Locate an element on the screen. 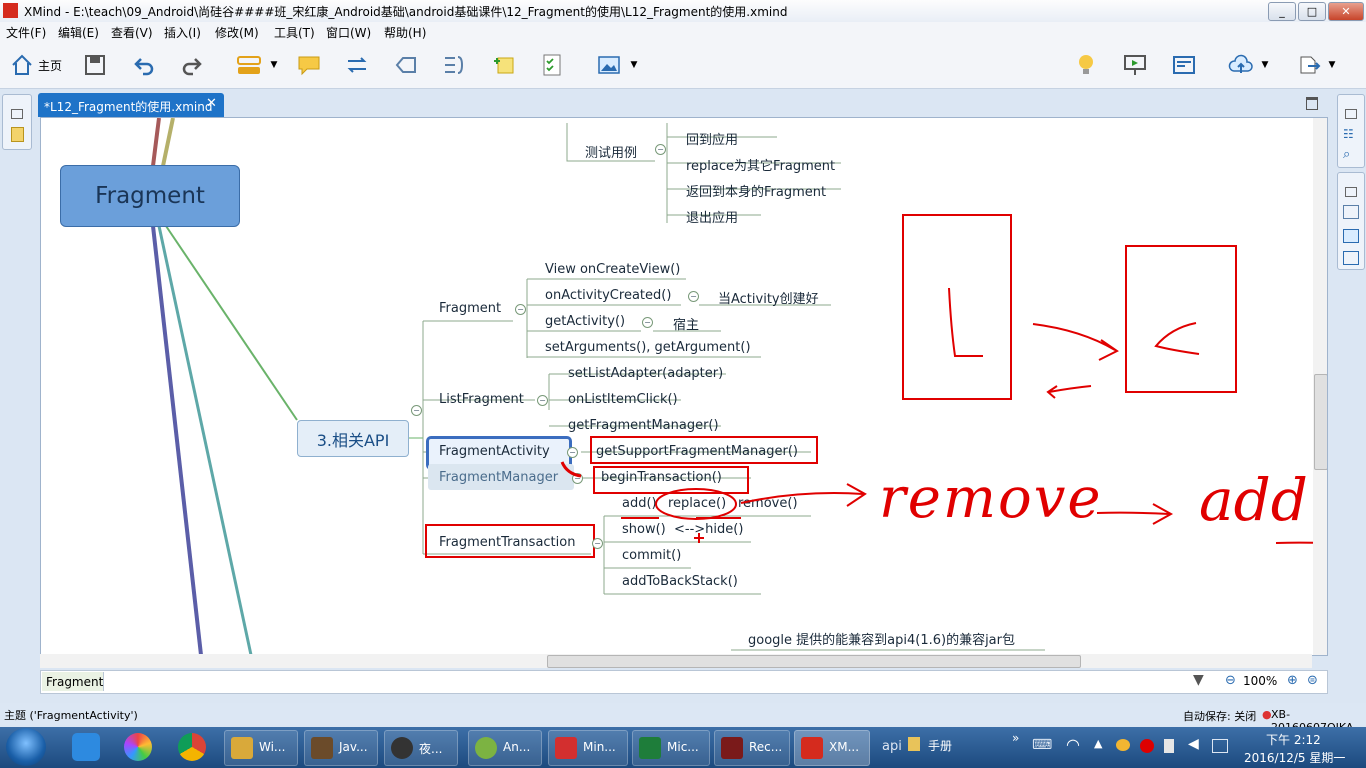 The height and width of the screenshot is (768, 1366). menu-edit: 编辑(E) is located at coordinates (78, 32).